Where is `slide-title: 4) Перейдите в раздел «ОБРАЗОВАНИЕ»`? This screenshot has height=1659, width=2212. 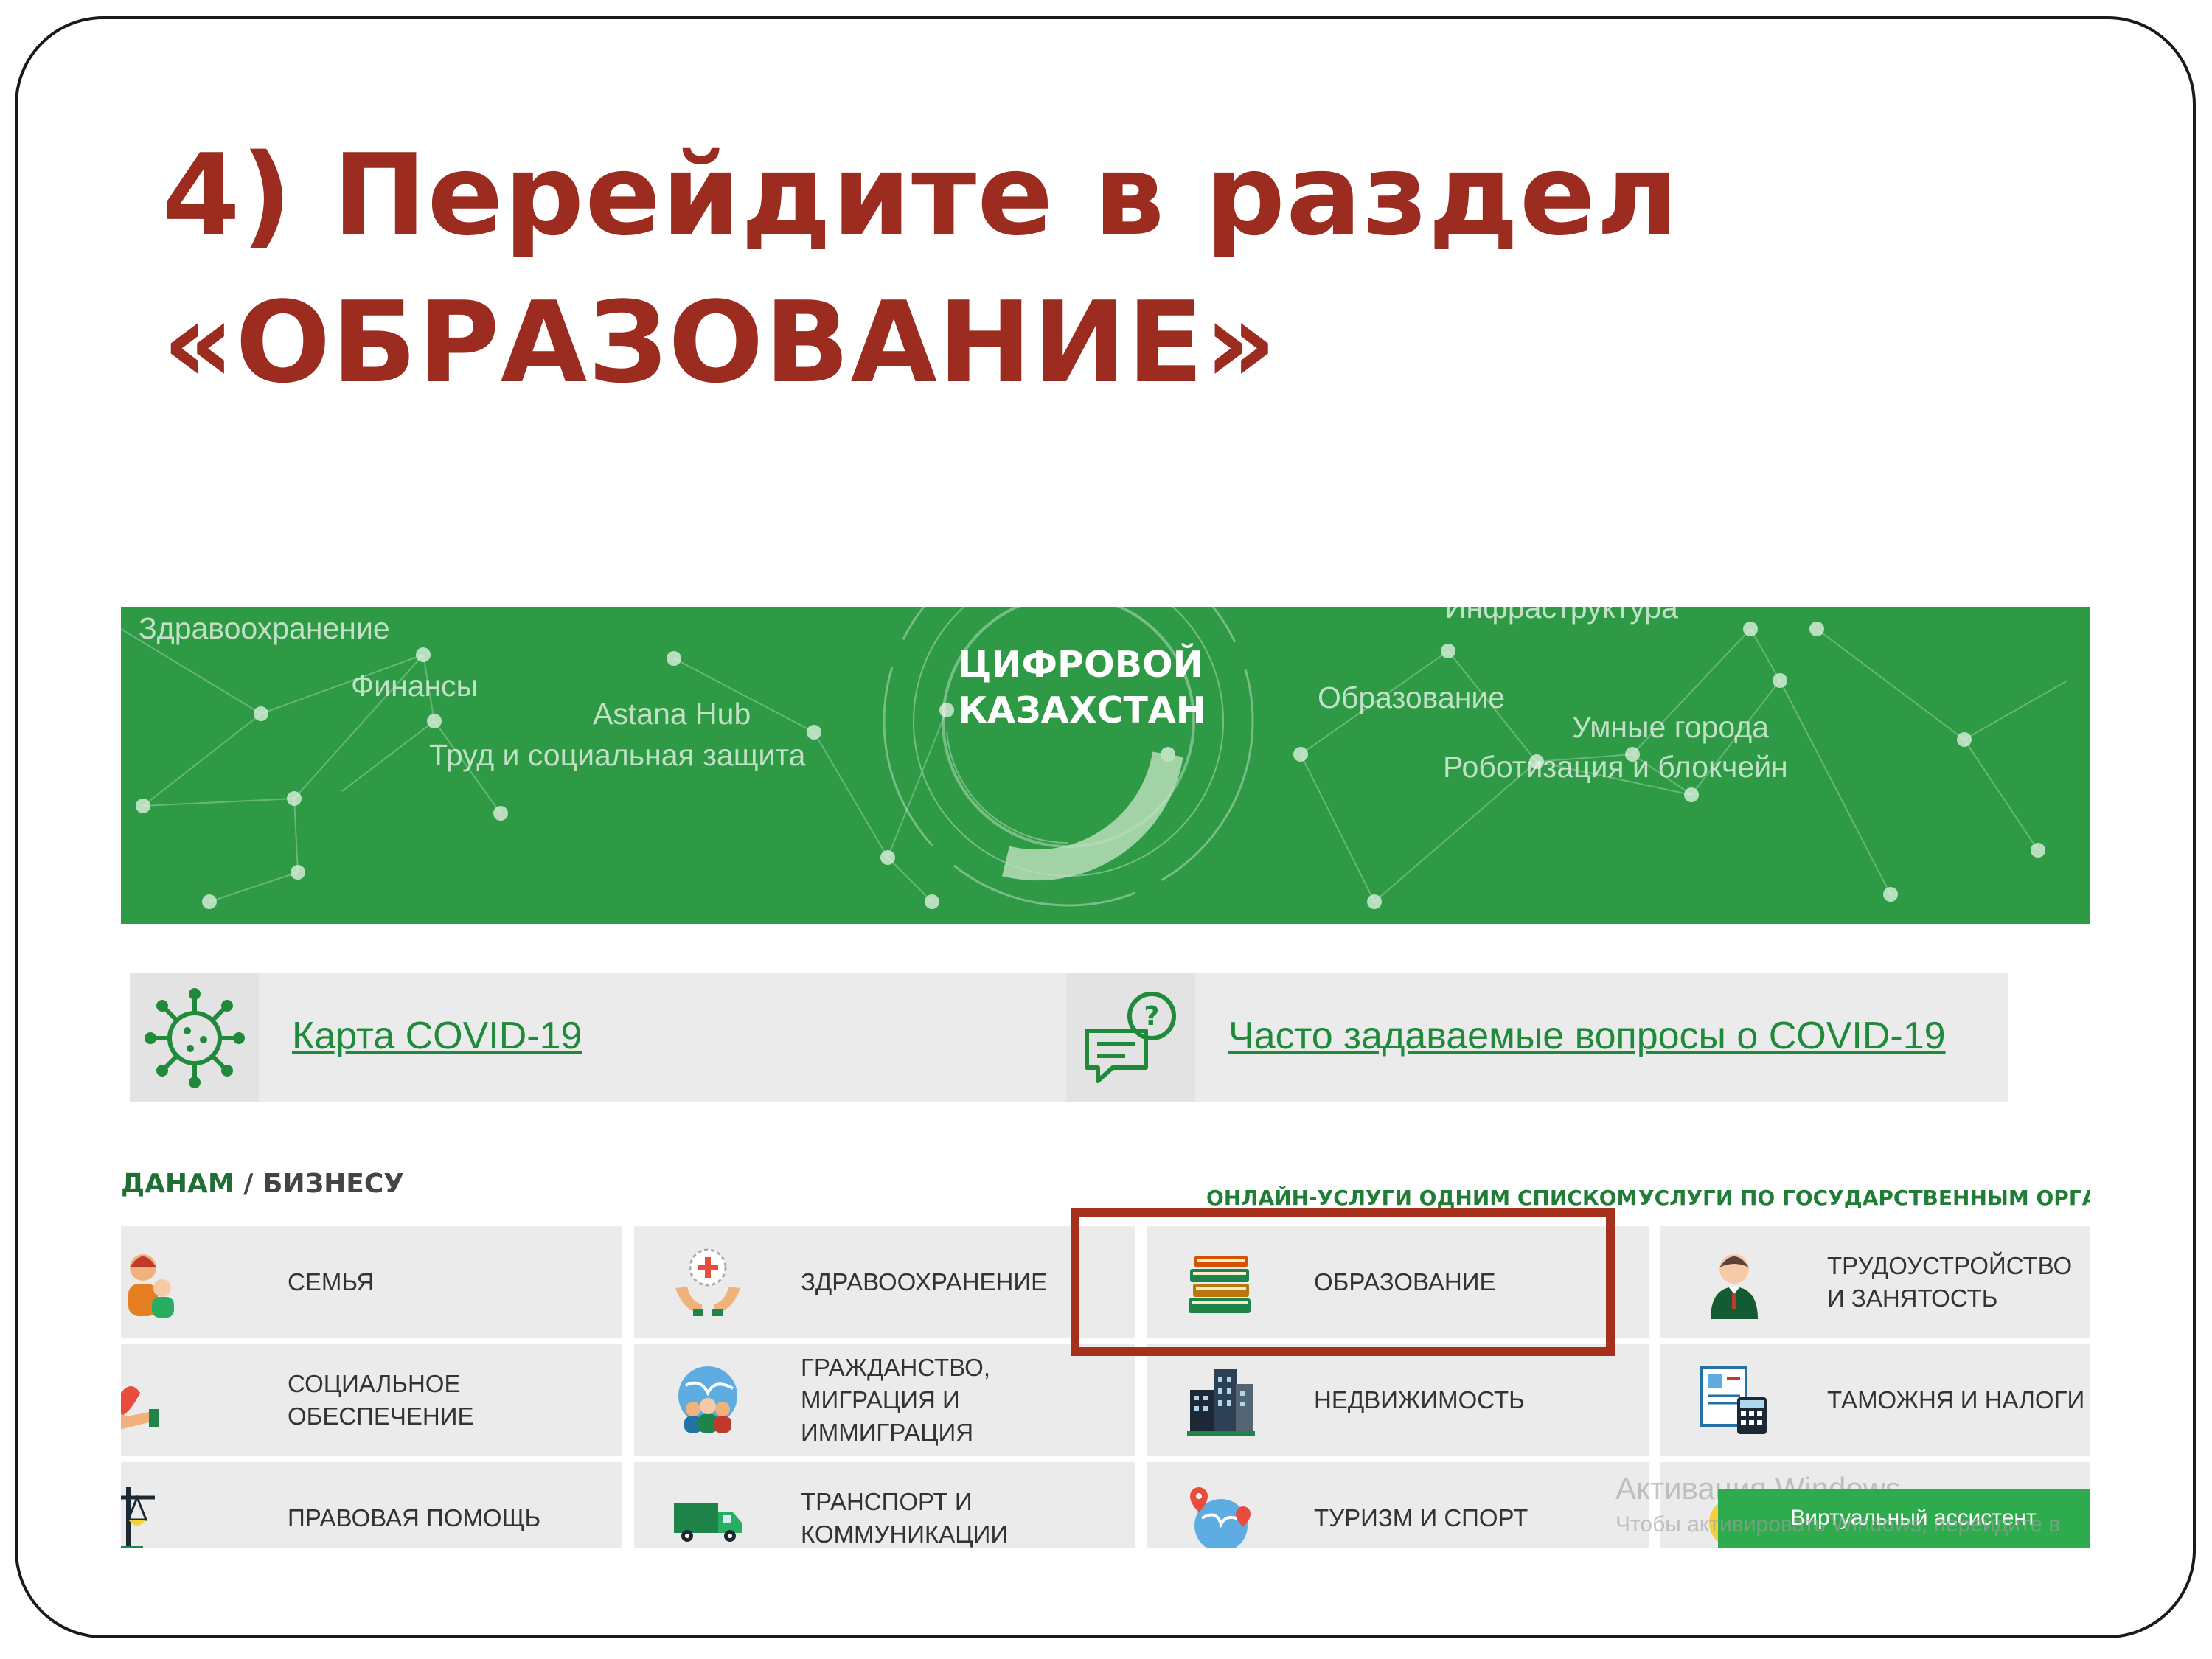
slide-title: 4) Перейдите в раздел «ОБРАЗОВАНИЕ» is located at coordinates (1047, 269).